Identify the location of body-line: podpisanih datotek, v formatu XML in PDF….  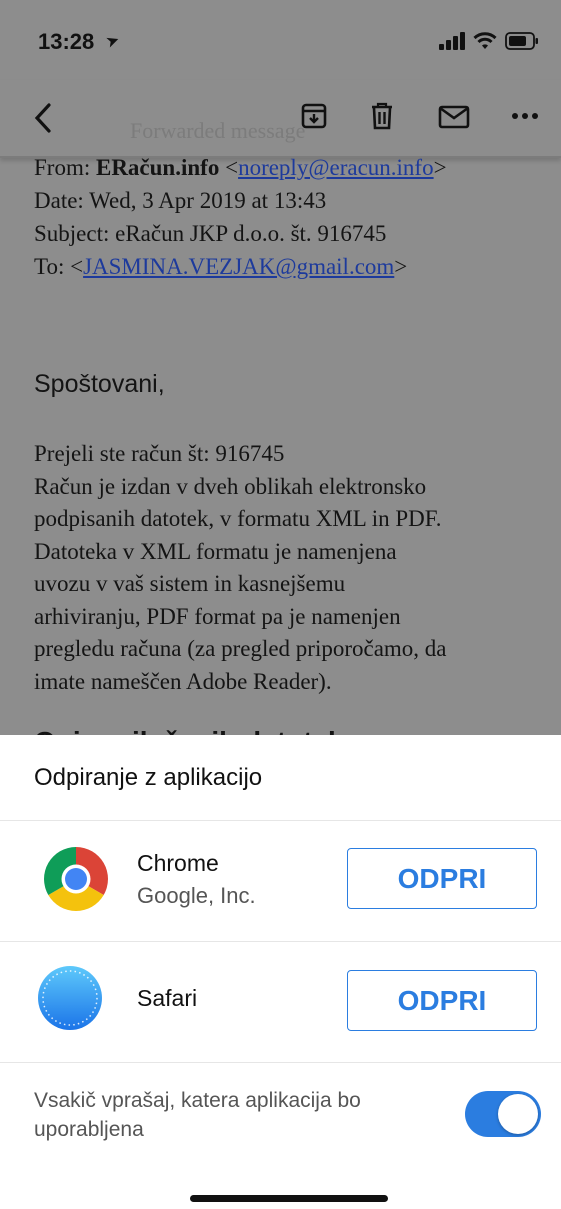
(238, 518).